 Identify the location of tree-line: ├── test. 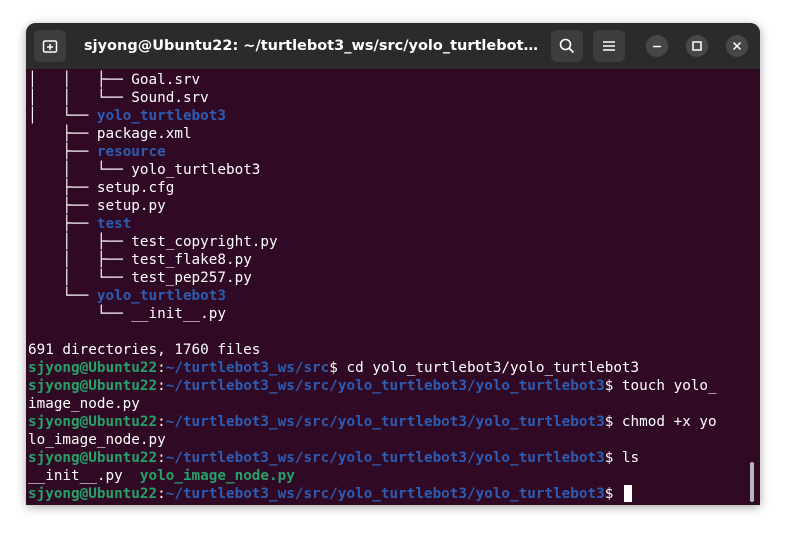
(80, 224).